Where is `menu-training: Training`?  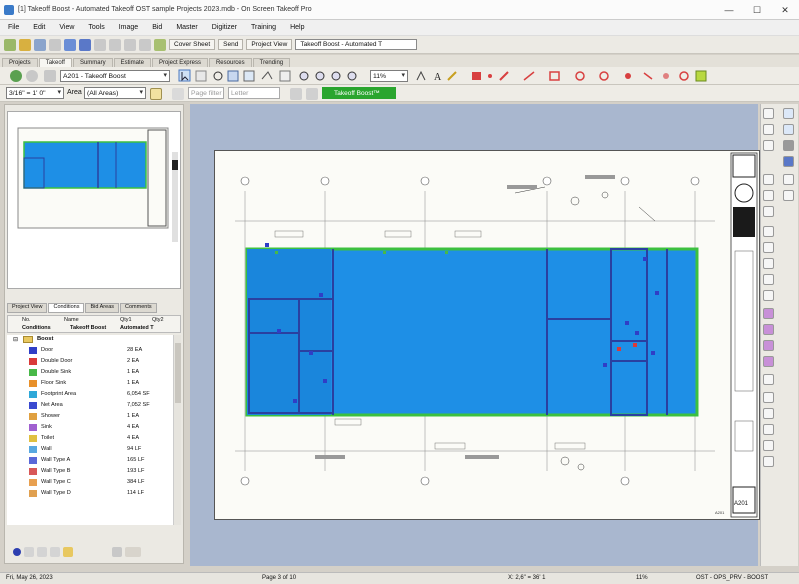 menu-training: Training is located at coordinates (263, 27).